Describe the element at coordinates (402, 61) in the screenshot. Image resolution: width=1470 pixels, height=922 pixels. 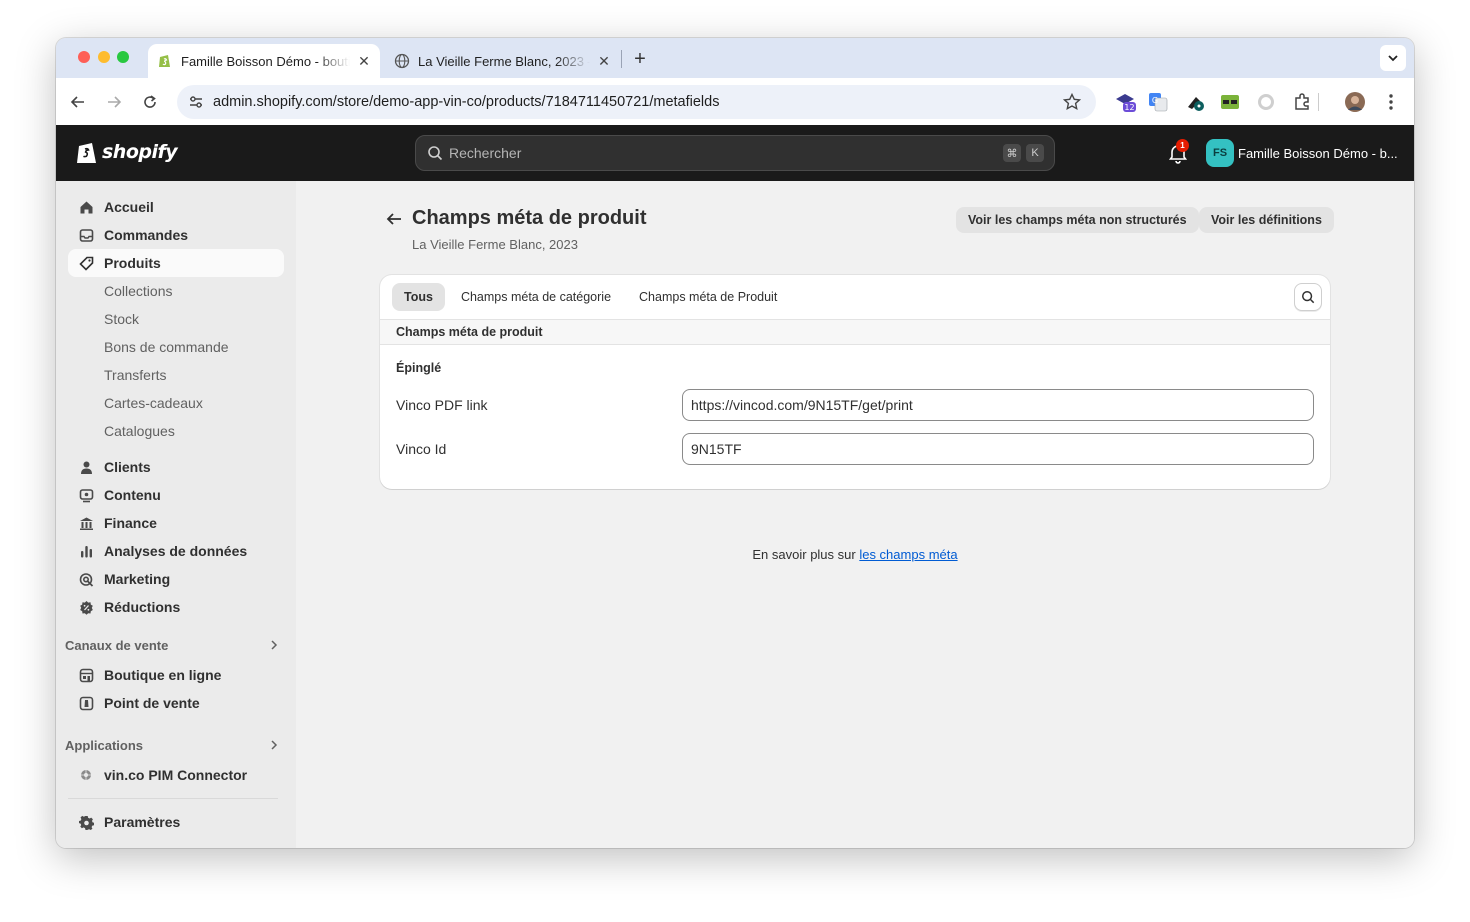
I see `globe-icon` at that location.